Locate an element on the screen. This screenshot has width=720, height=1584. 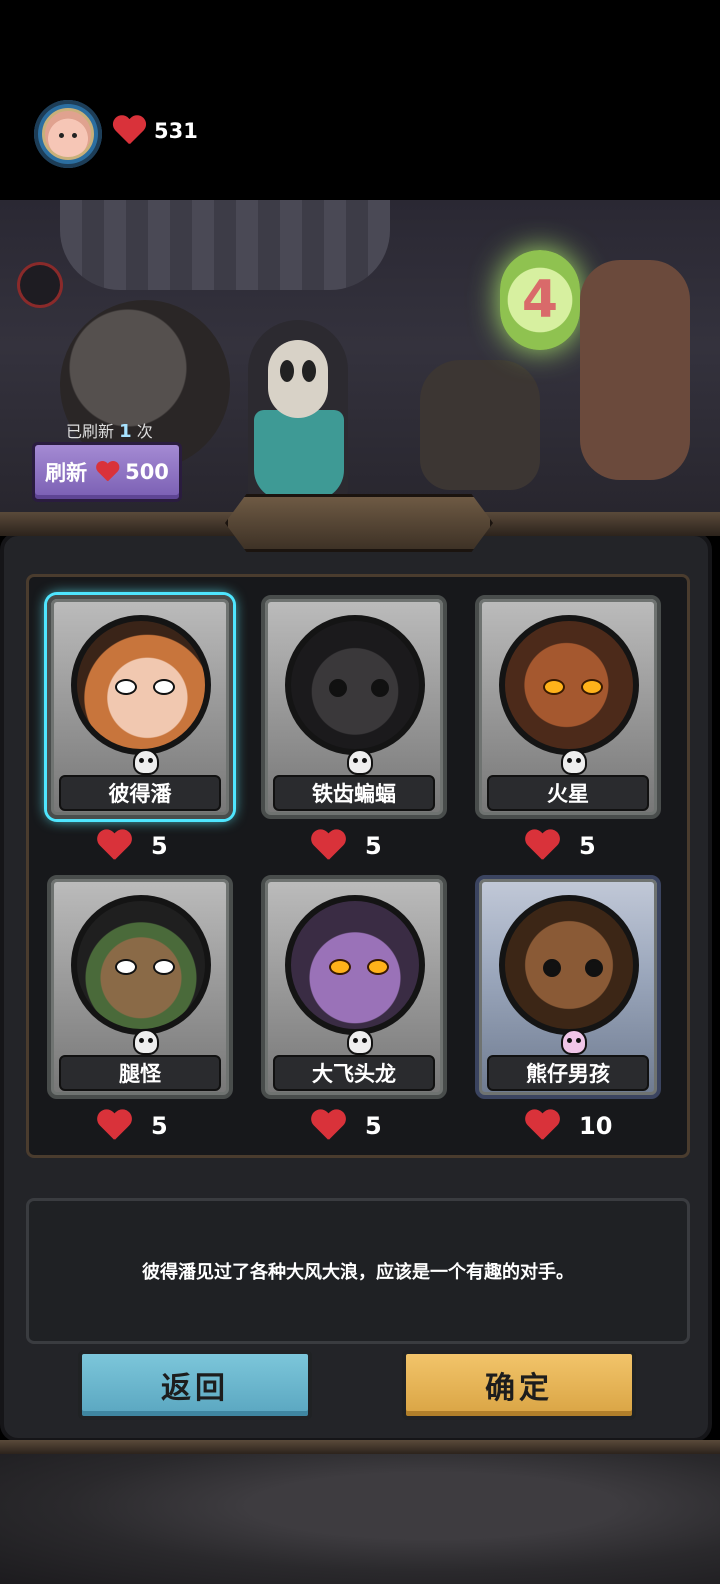
opponent-name: 铁齿蝙蝠 is located at coordinates (354, 793).